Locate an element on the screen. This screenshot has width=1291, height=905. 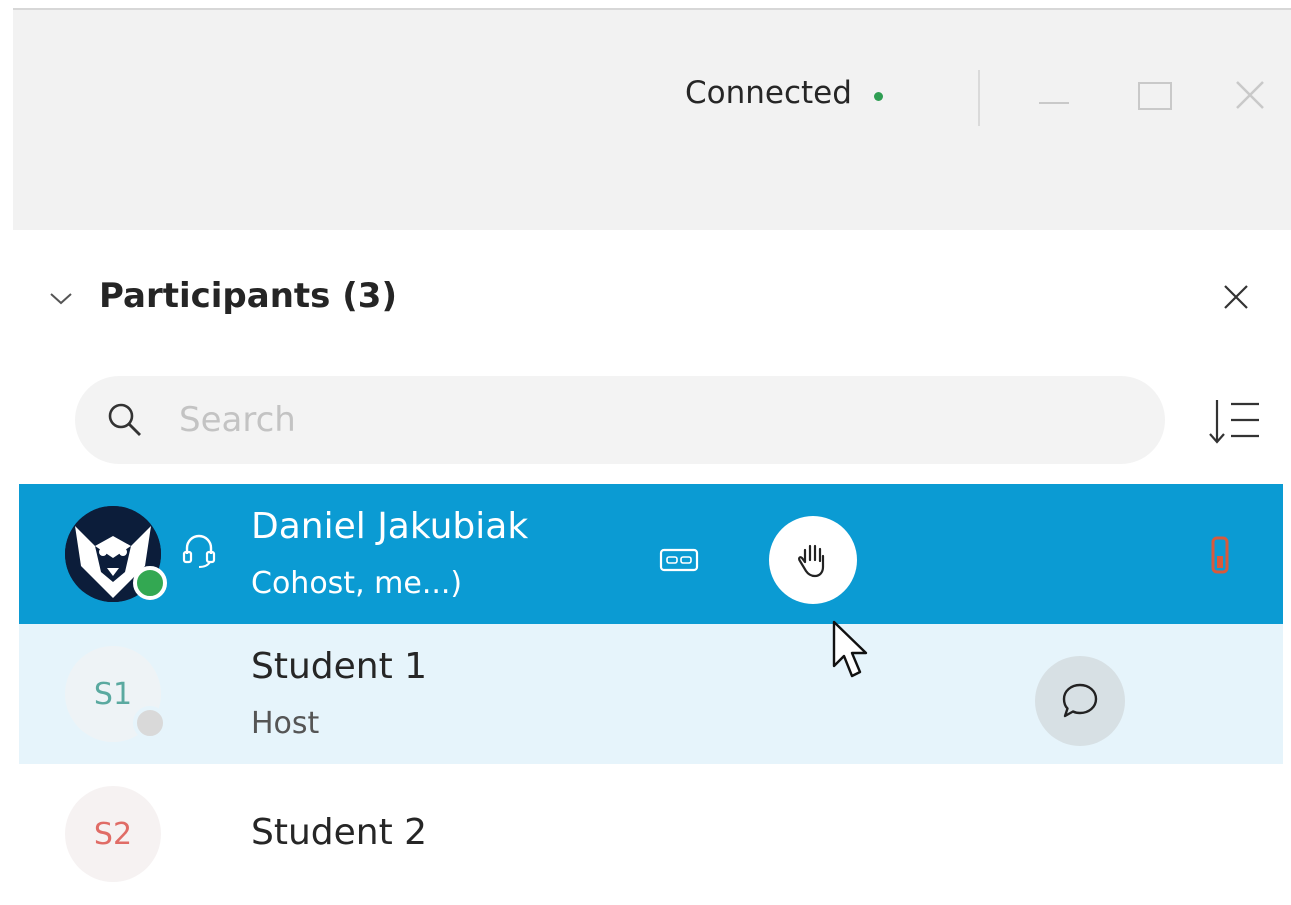
headset-icon is located at coordinates (199, 551).